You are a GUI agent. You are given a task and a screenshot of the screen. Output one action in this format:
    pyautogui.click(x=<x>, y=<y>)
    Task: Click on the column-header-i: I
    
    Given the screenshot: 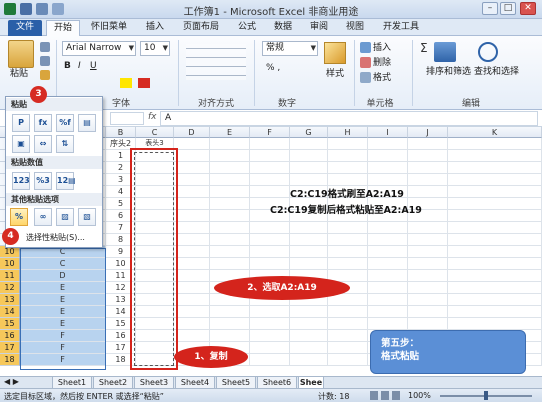 What is the action you would take?
    pyautogui.click(x=388, y=132)
    